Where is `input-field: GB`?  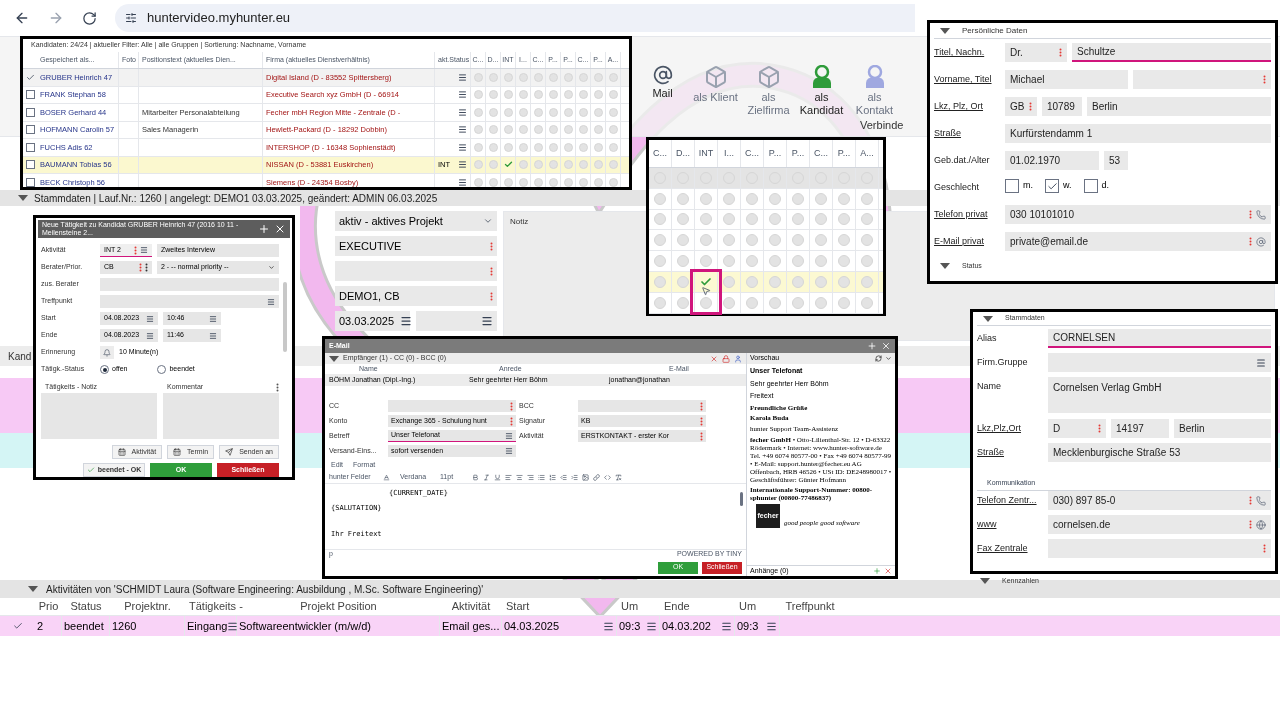
input-field: GB is located at coordinates (1021, 106).